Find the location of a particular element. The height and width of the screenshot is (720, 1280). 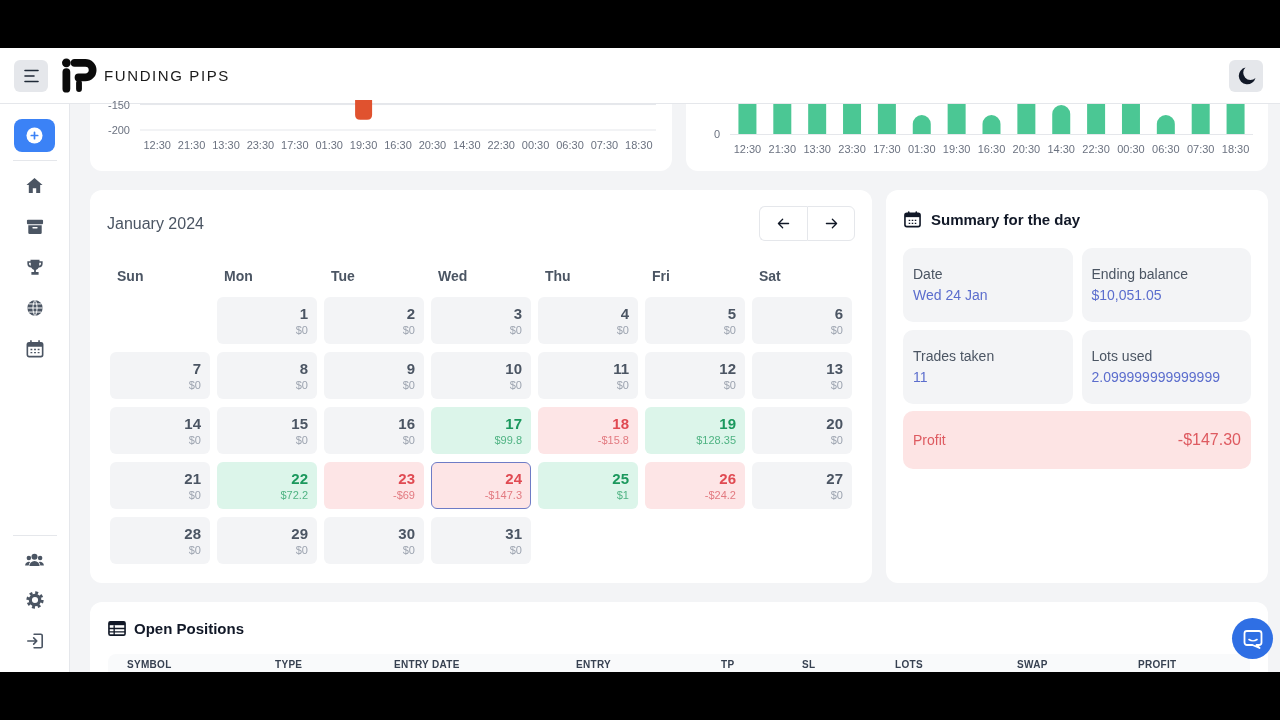

globe-icon is located at coordinates (34, 308).